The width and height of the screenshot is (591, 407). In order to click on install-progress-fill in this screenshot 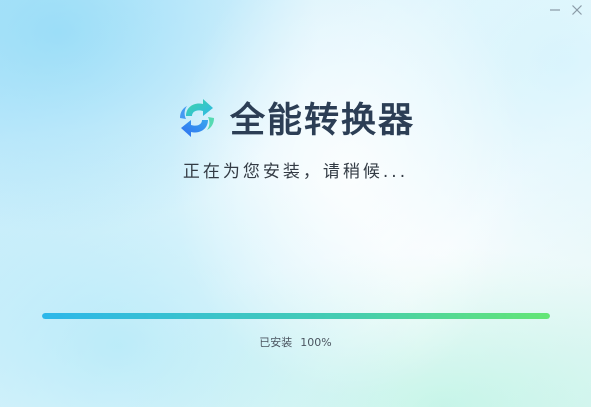, I will do `click(296, 316)`.